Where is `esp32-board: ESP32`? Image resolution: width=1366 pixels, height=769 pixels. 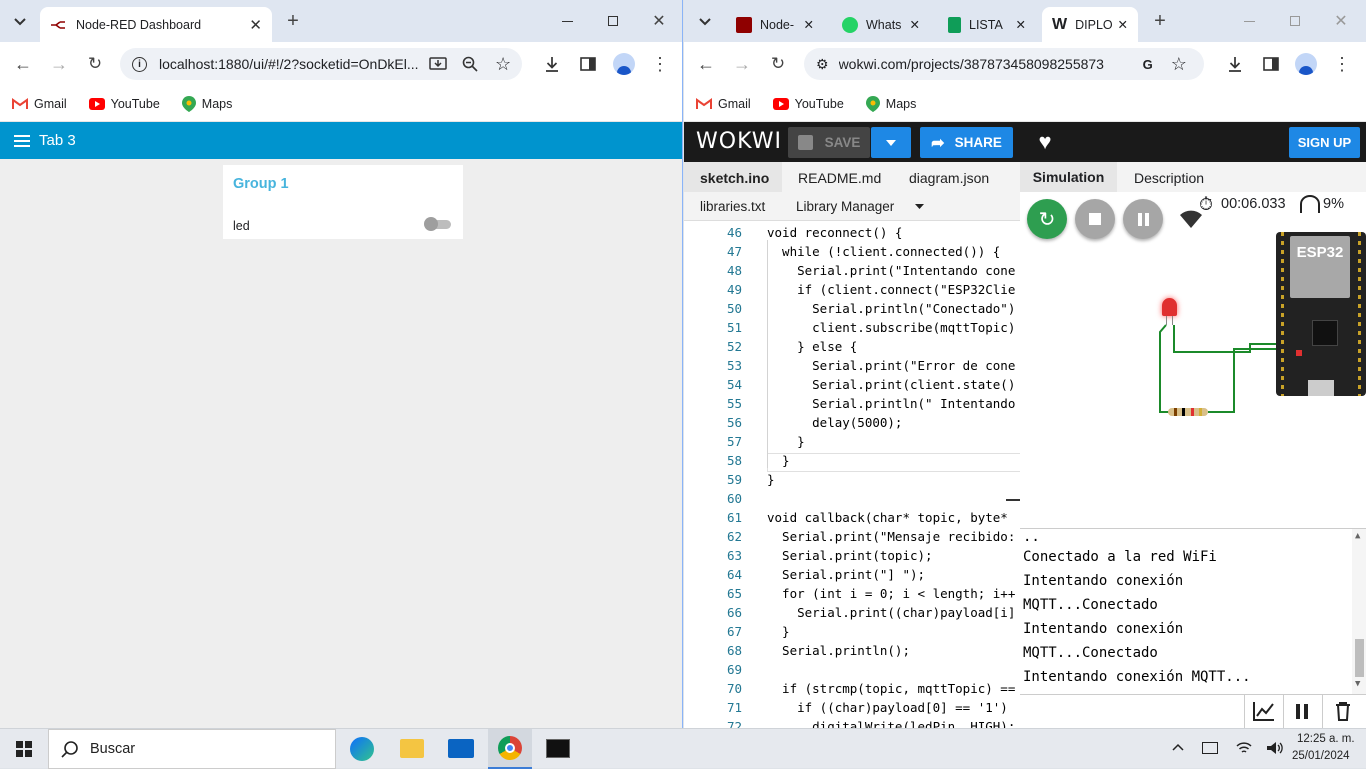
esp32-board: ESP32 is located at coordinates (1321, 314).